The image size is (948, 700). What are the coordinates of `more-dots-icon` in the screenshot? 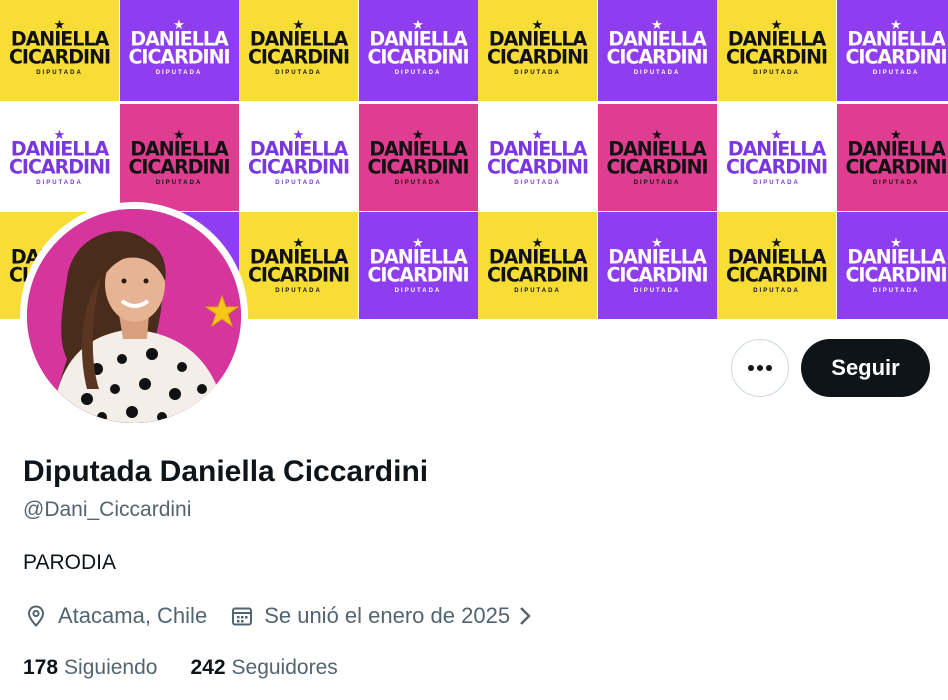 It's located at (760, 368).